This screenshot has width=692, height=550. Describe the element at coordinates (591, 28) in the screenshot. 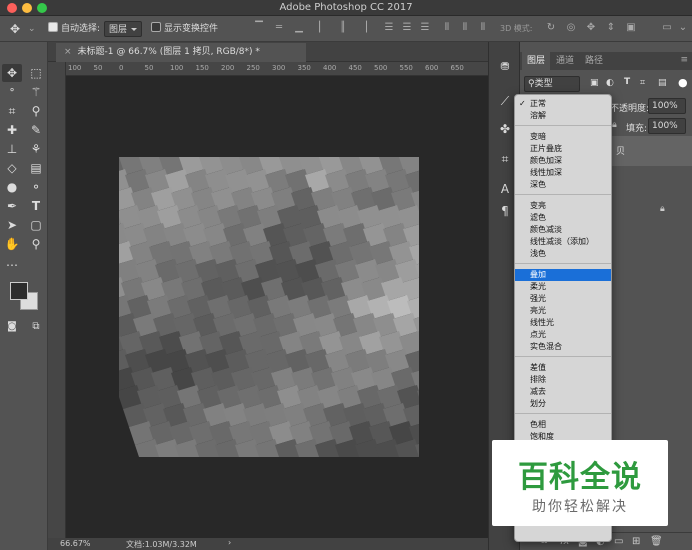

I see `3d-pan-icon: ✥` at that location.